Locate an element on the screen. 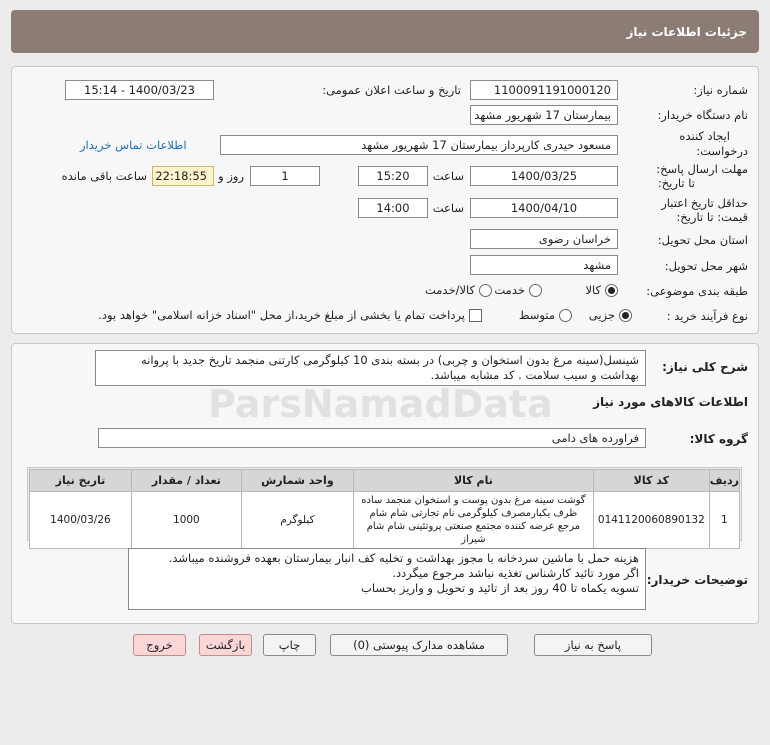 This screenshot has width=770, height=745. price-validity-label-2: قیمت: تا تاریخ: is located at coordinates (712, 217).